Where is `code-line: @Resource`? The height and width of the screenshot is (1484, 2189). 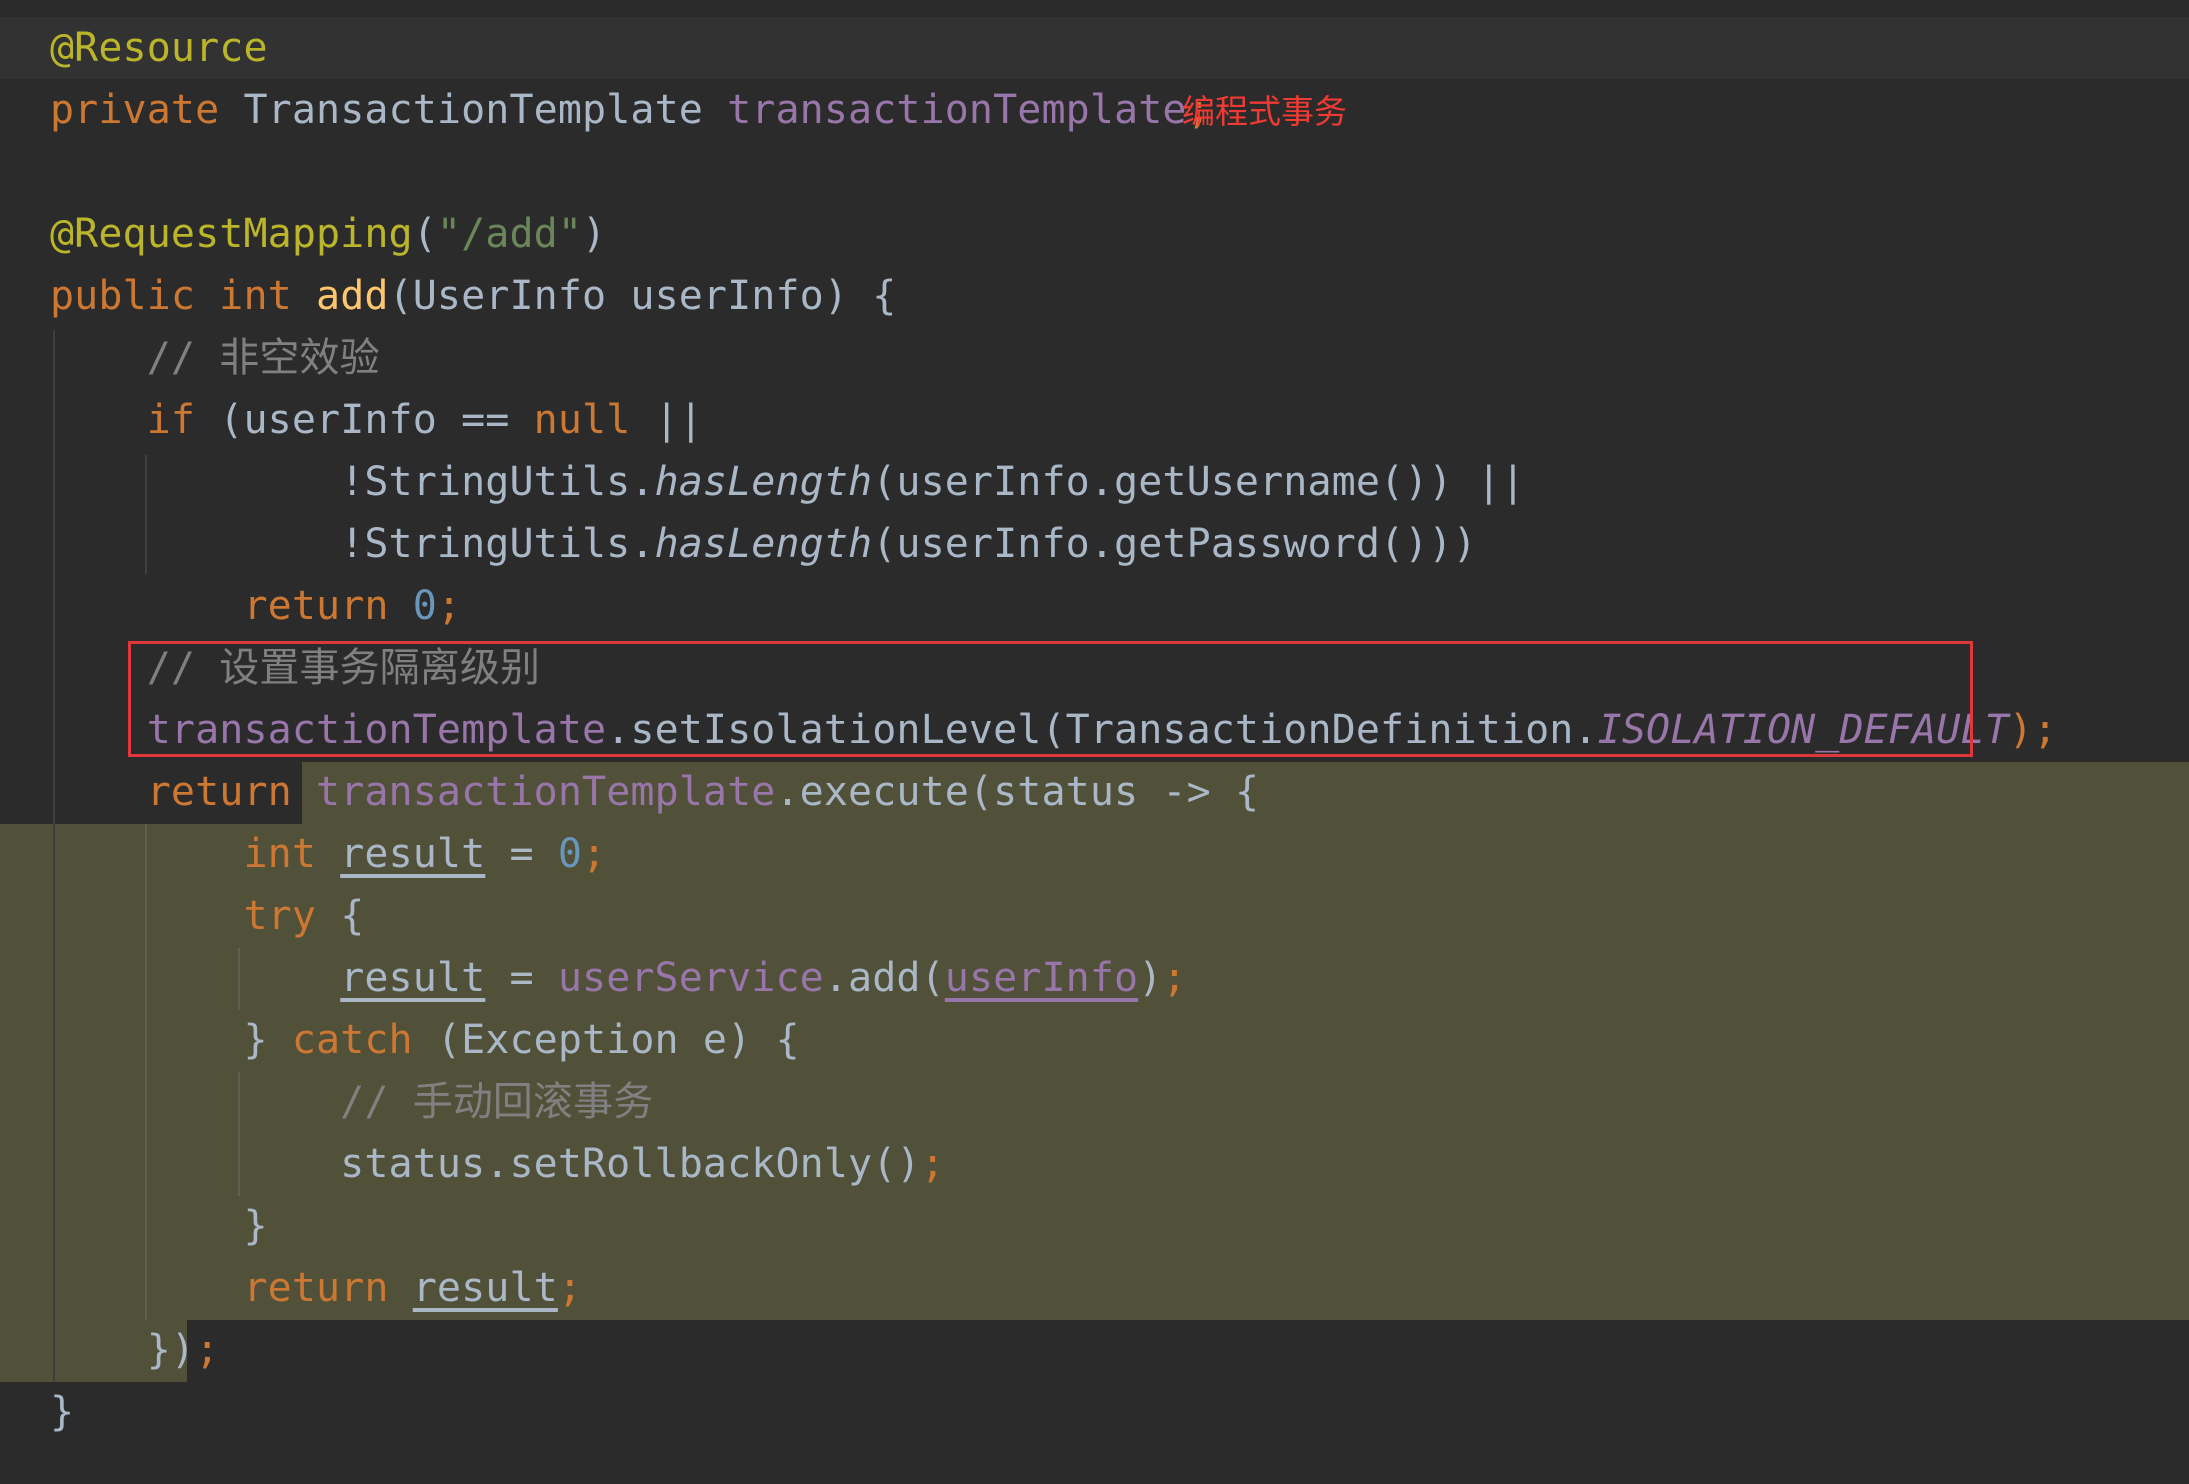 code-line: @Resource is located at coordinates (159, 48).